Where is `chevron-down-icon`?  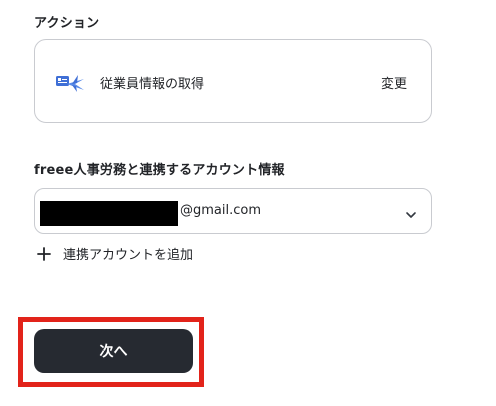
chevron-down-icon is located at coordinates (411, 212).